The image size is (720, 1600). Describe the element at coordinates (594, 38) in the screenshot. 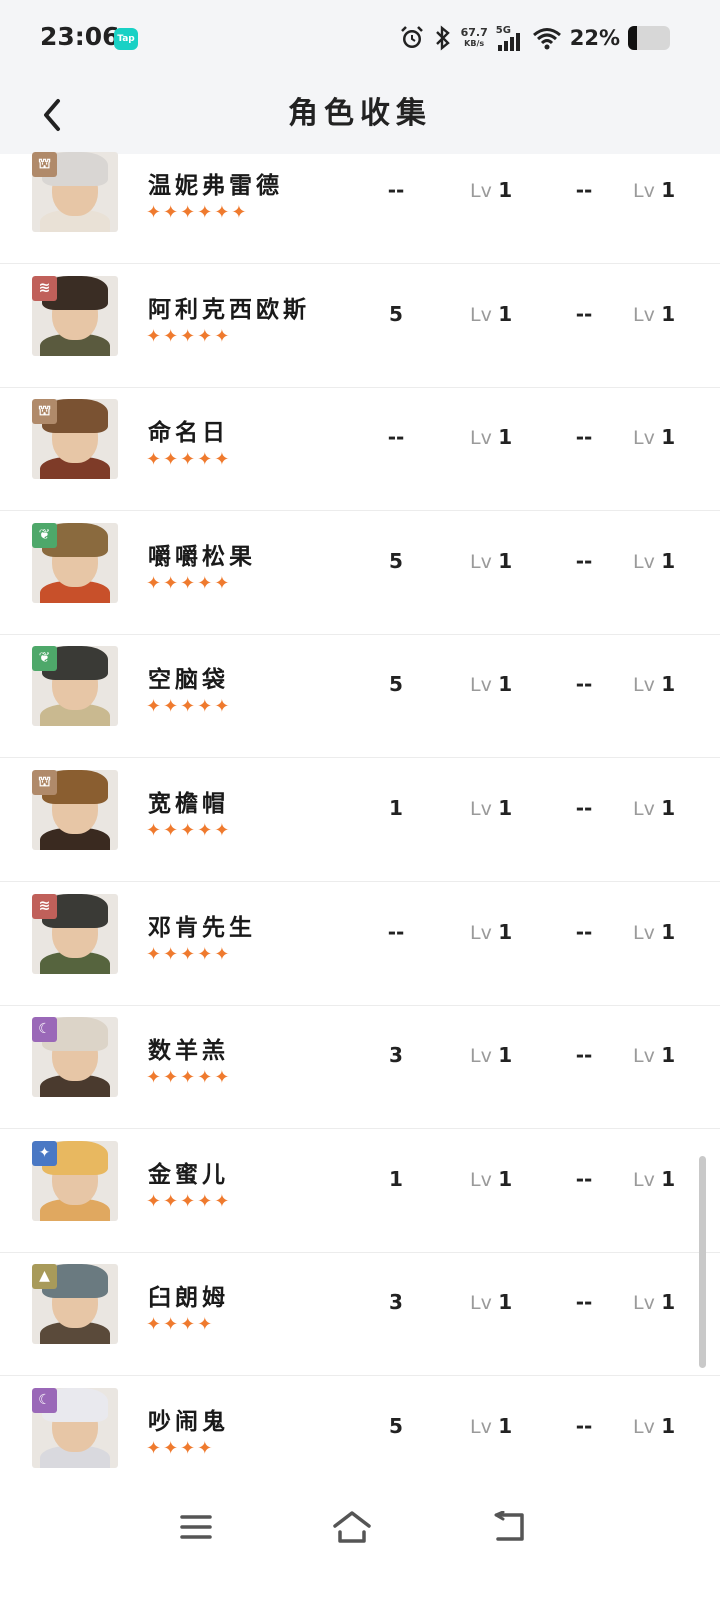

I see `battery-percent: 22%` at that location.